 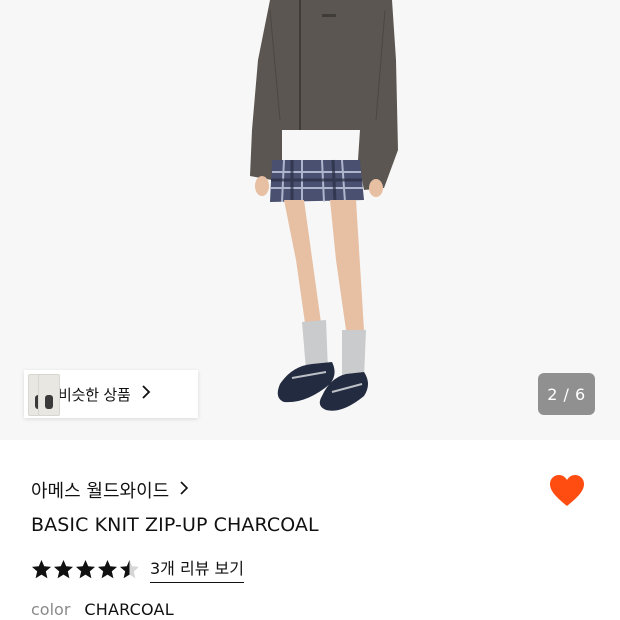 I want to click on product-title: BASIC KNIT ZIP-UP CHARCOAL, so click(x=175, y=525).